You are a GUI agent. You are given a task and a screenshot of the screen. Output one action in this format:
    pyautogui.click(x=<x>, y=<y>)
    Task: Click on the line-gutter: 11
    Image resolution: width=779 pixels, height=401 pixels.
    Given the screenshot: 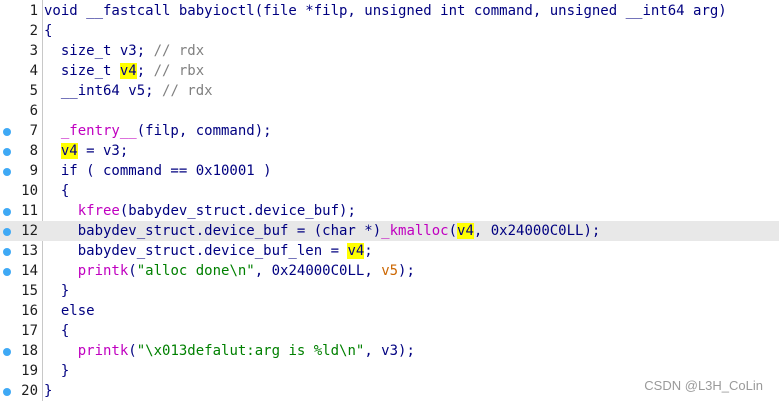 What is the action you would take?
    pyautogui.click(x=22, y=211)
    